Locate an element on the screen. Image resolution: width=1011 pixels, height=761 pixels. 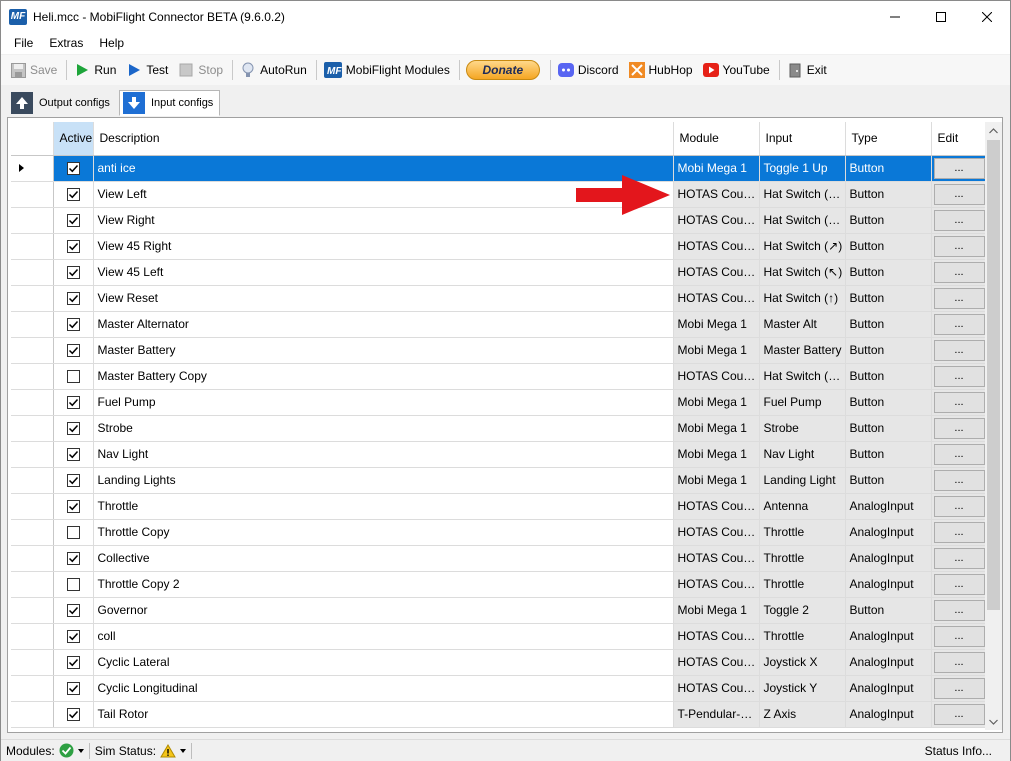
scroll-up-arrow-icon is located at coordinates (993, 130).